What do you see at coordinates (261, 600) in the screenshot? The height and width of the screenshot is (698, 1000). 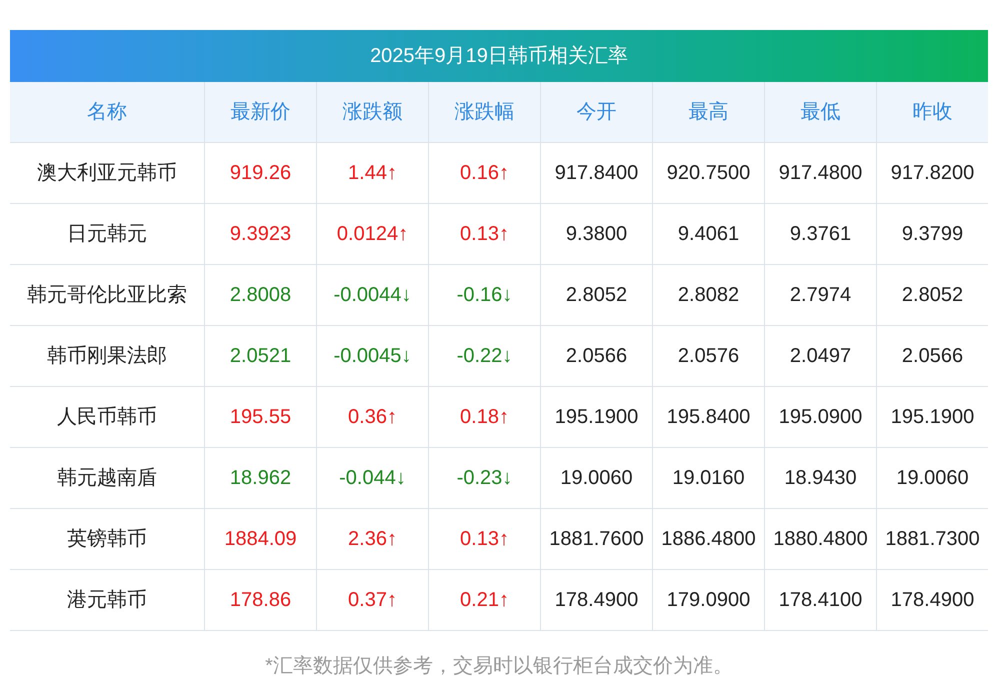 I see `table-cell: 178.86` at bounding box center [261, 600].